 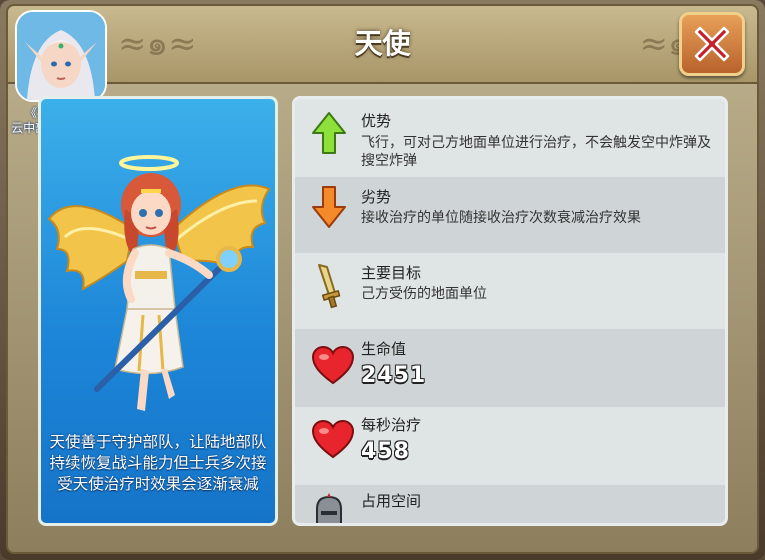 I want to click on heal-title: 每秒治疗, so click(x=391, y=425).